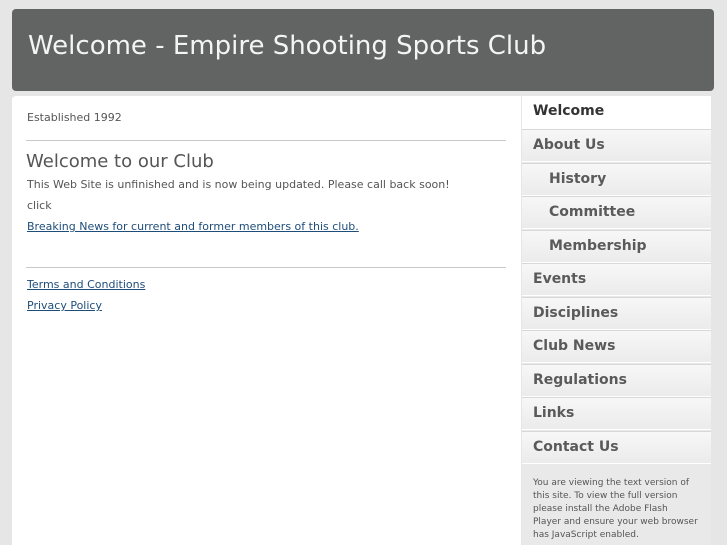 This screenshot has width=727, height=545. What do you see at coordinates (64, 305) in the screenshot?
I see `privacy-link: Privacy Policy` at bounding box center [64, 305].